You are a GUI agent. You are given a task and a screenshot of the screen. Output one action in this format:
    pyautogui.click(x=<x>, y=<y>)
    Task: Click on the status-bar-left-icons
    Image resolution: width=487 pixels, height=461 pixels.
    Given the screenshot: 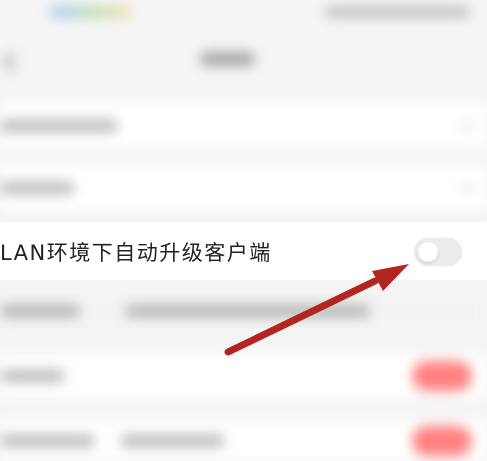 What is the action you would take?
    pyautogui.click(x=90, y=12)
    